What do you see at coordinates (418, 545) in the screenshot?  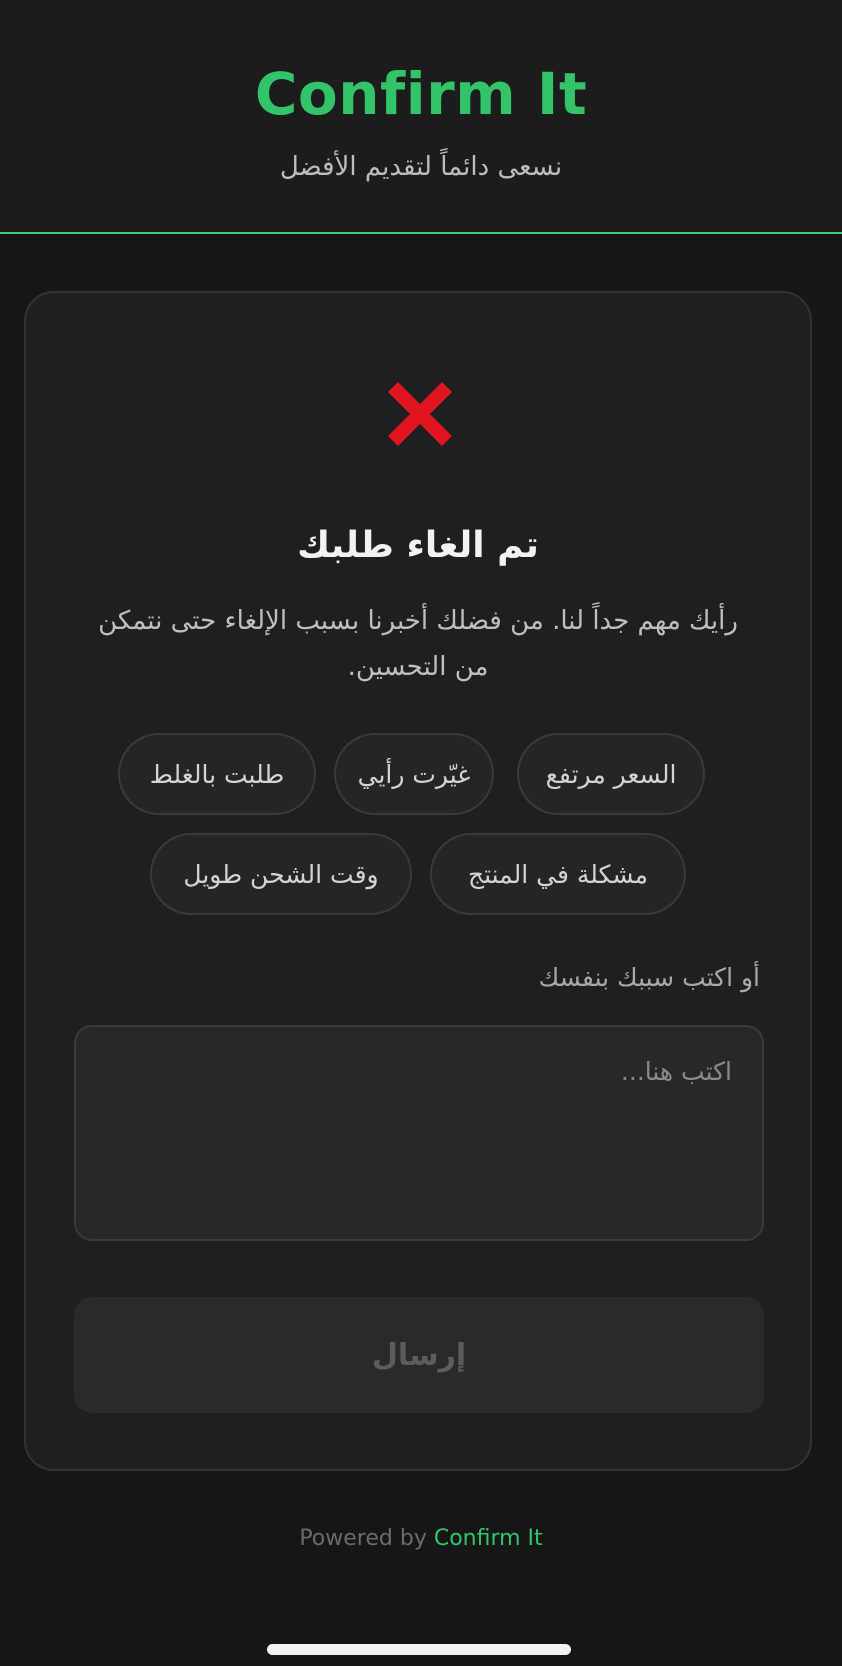 I see `page-title: تم الغاء طلبك` at bounding box center [418, 545].